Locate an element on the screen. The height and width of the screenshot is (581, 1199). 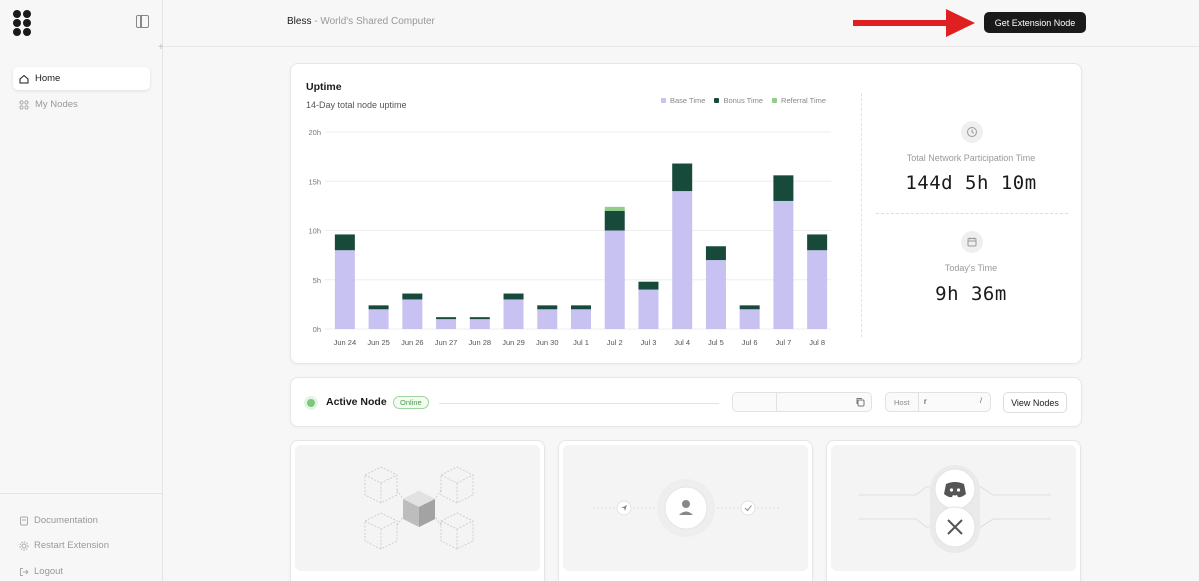
x-tick-label: Jun 25 is located at coordinates (378, 342).